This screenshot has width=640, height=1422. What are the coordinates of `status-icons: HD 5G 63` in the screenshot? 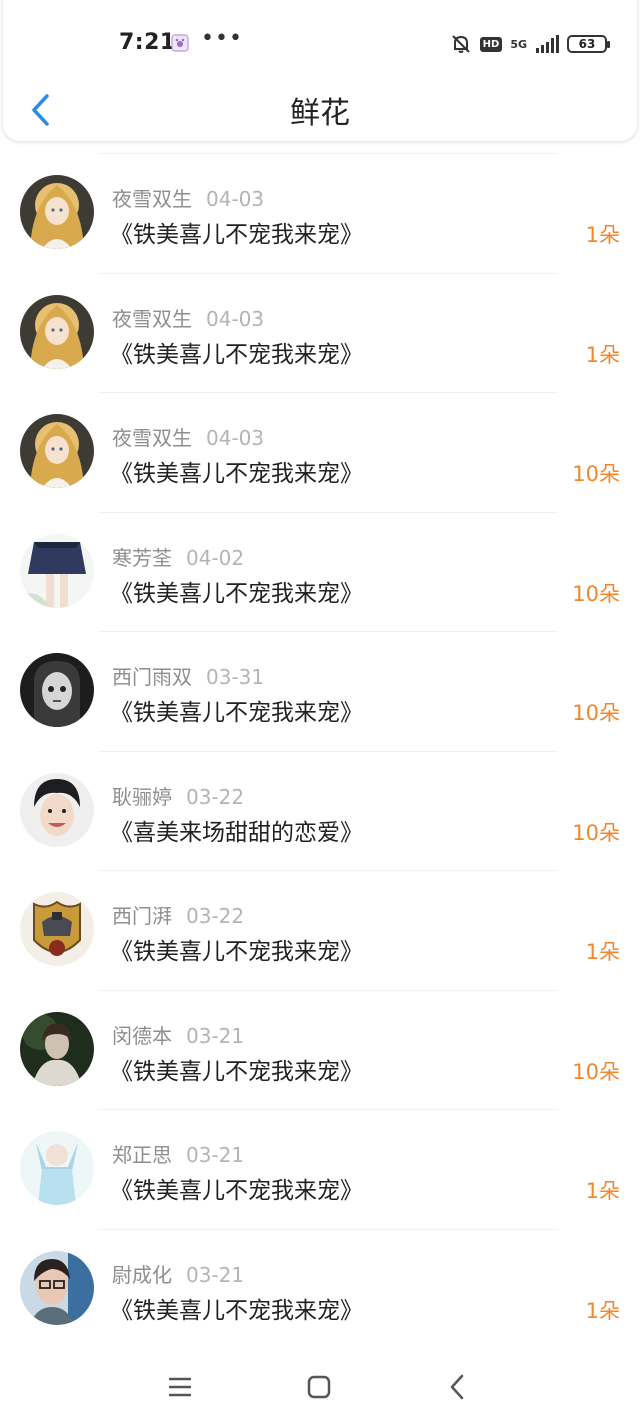 It's located at (530, 44).